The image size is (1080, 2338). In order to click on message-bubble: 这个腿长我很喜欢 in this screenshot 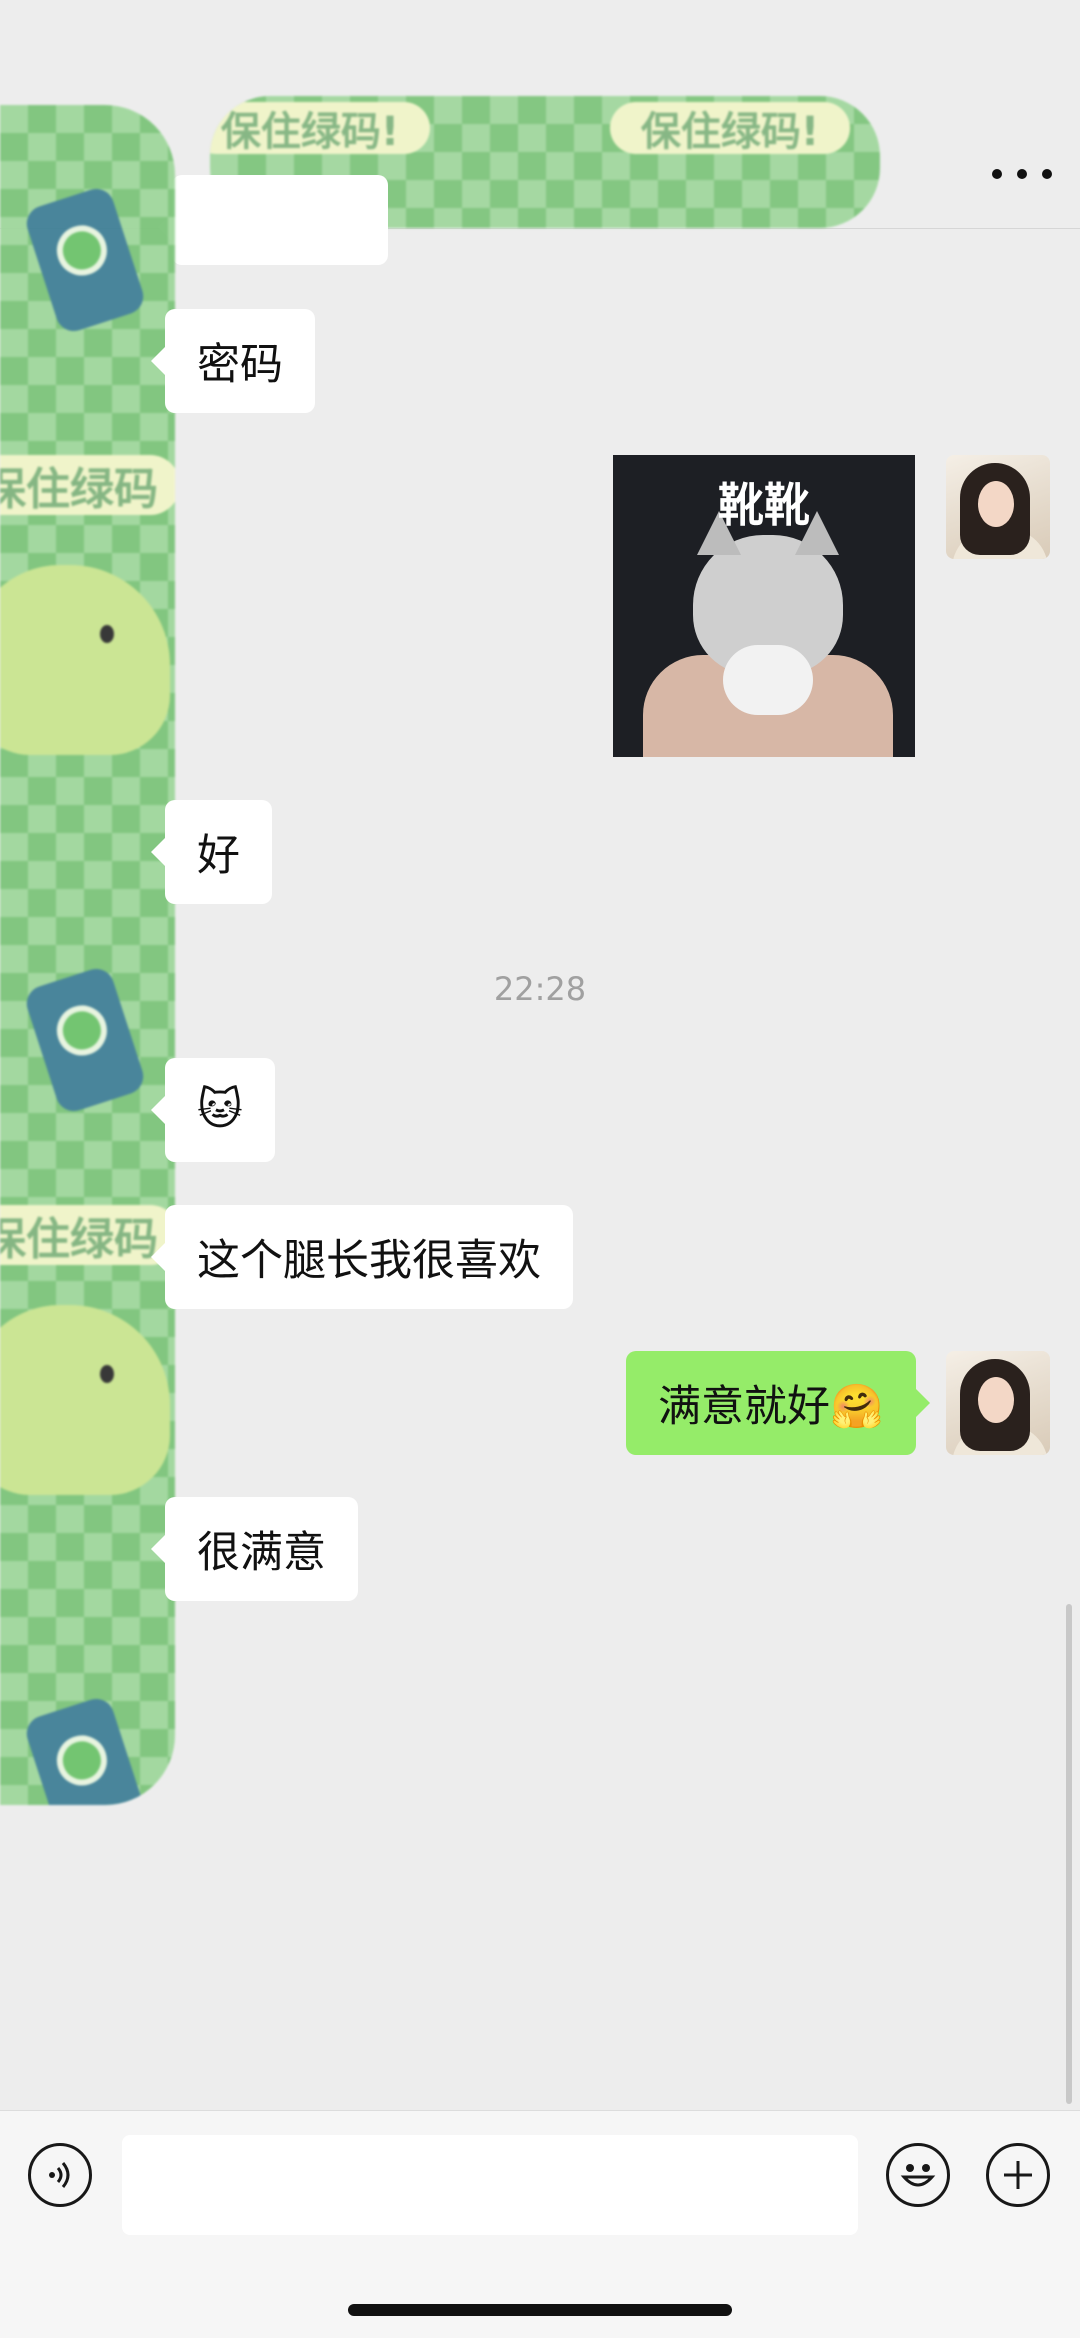, I will do `click(362, 1257)`.